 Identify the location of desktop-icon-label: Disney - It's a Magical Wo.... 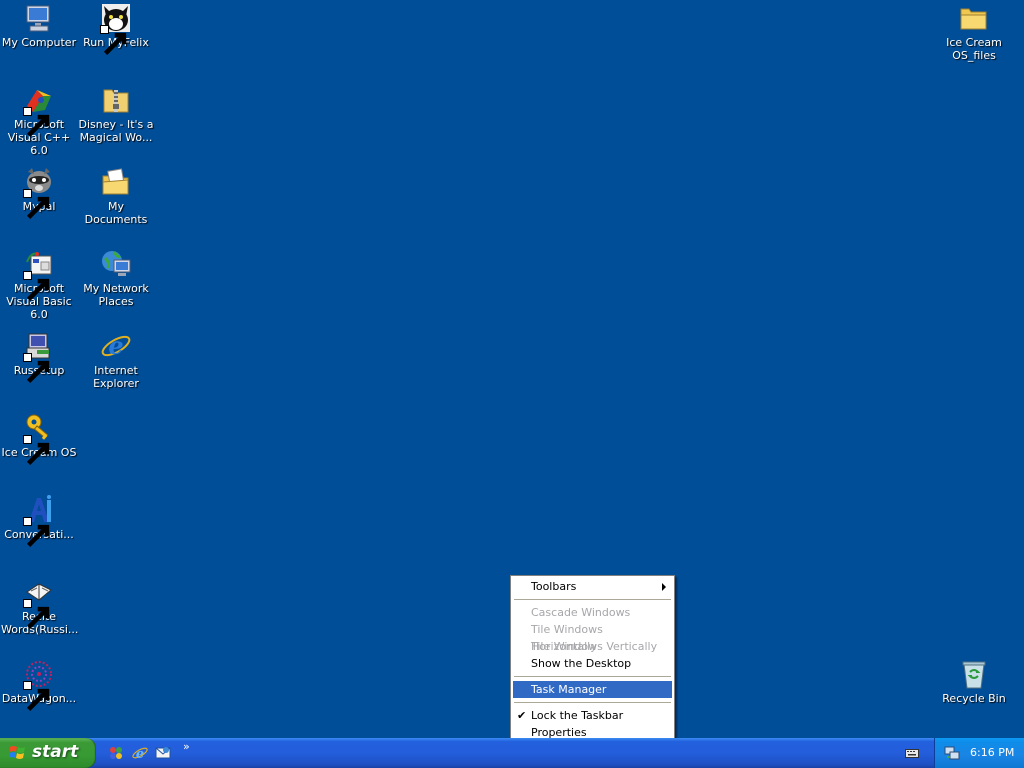
(116, 131).